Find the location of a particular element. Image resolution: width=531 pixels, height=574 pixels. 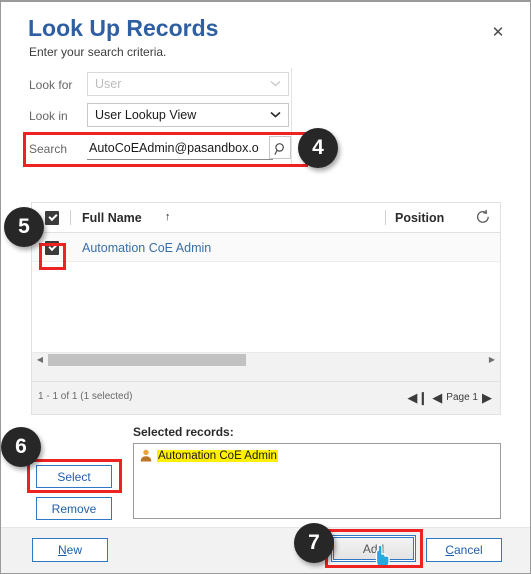

scroll-right-arrow-icon: ▶ is located at coordinates (492, 360).